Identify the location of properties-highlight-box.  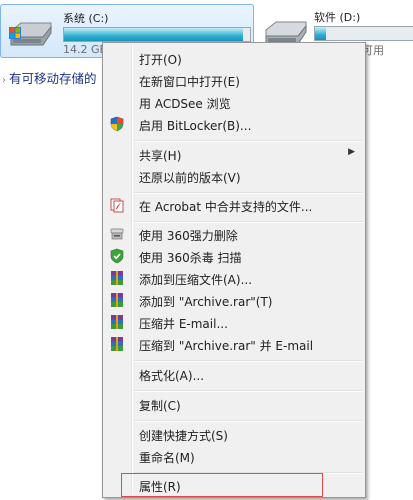
(222, 485).